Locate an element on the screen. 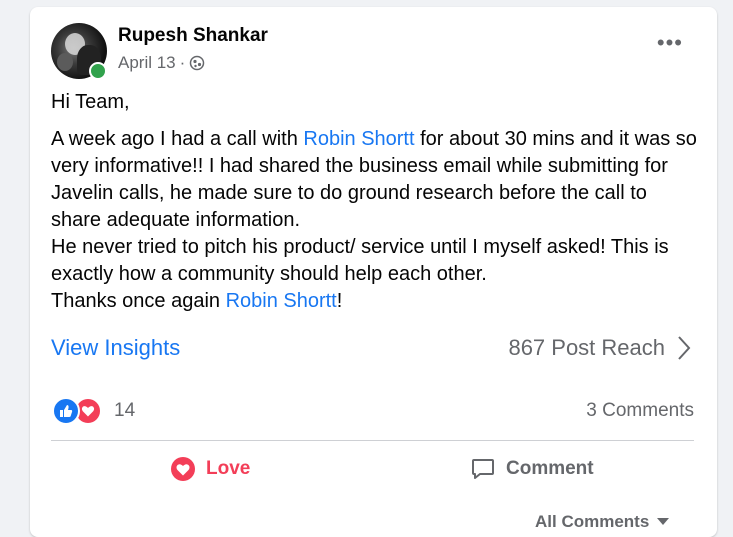 The image size is (733, 537). mention-link: Robin Shortt is located at coordinates (358, 139).